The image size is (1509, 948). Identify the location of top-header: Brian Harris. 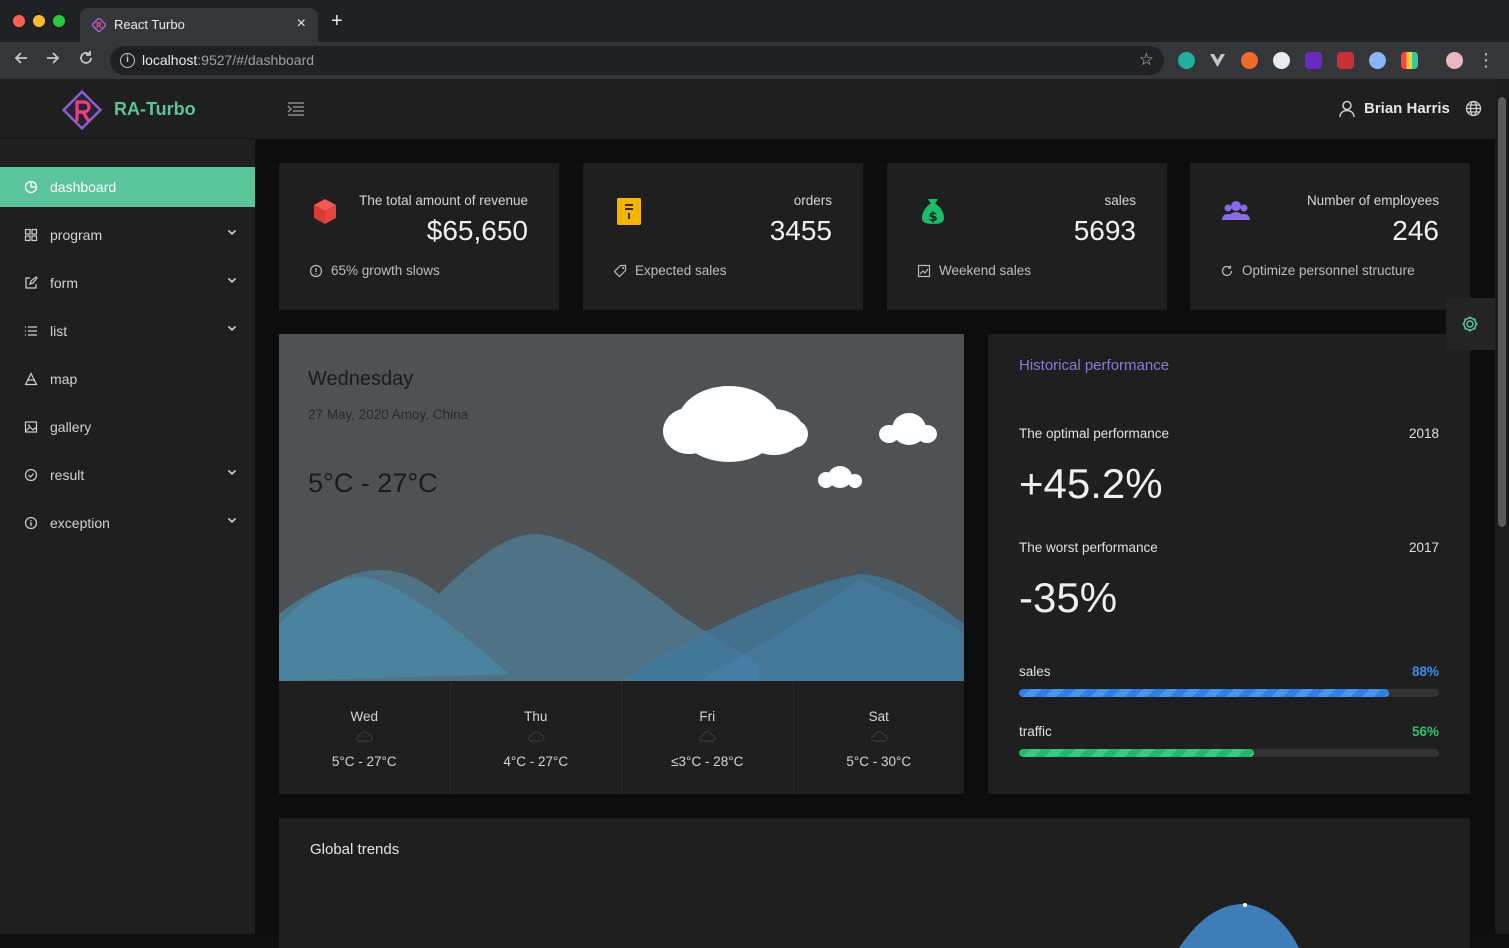
(875, 109).